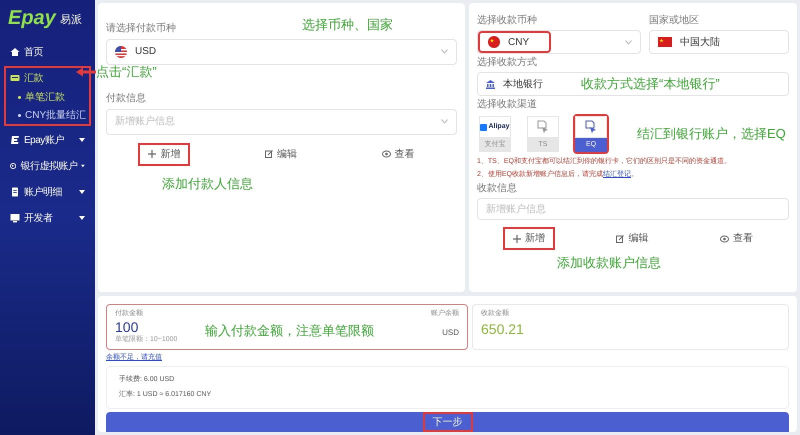 This screenshot has height=435, width=800. I want to click on method-value: 本地银行, so click(523, 85).